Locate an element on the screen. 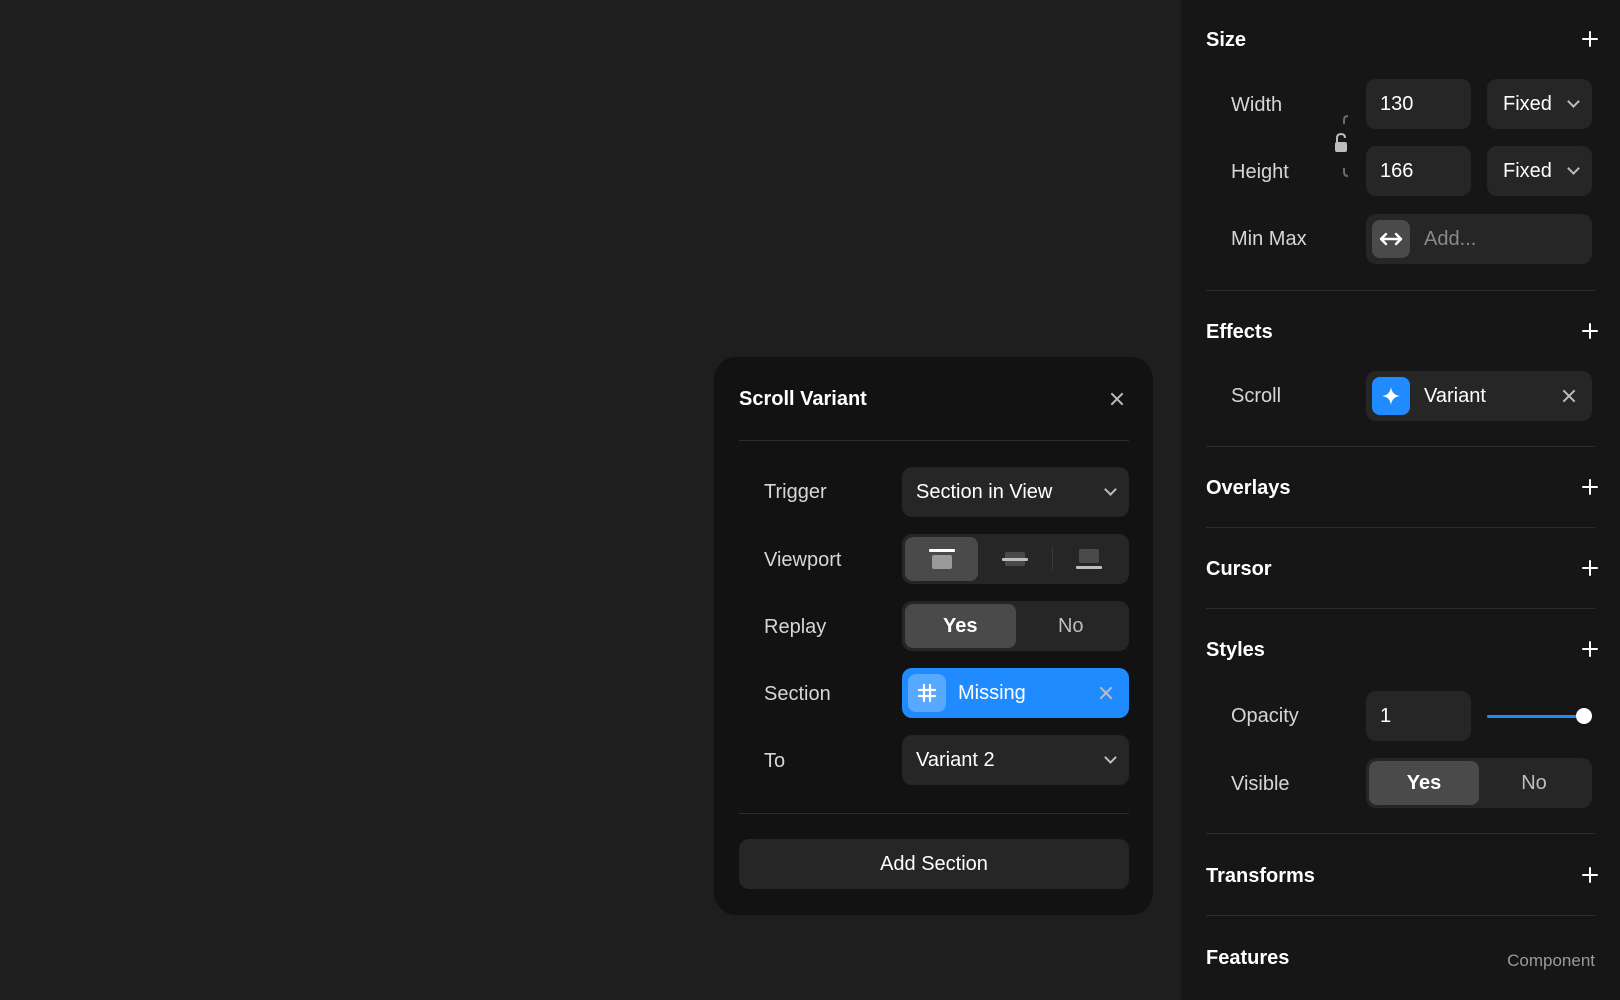 The image size is (1620, 1000). scroll-effect-chip: Variant is located at coordinates (1479, 396).